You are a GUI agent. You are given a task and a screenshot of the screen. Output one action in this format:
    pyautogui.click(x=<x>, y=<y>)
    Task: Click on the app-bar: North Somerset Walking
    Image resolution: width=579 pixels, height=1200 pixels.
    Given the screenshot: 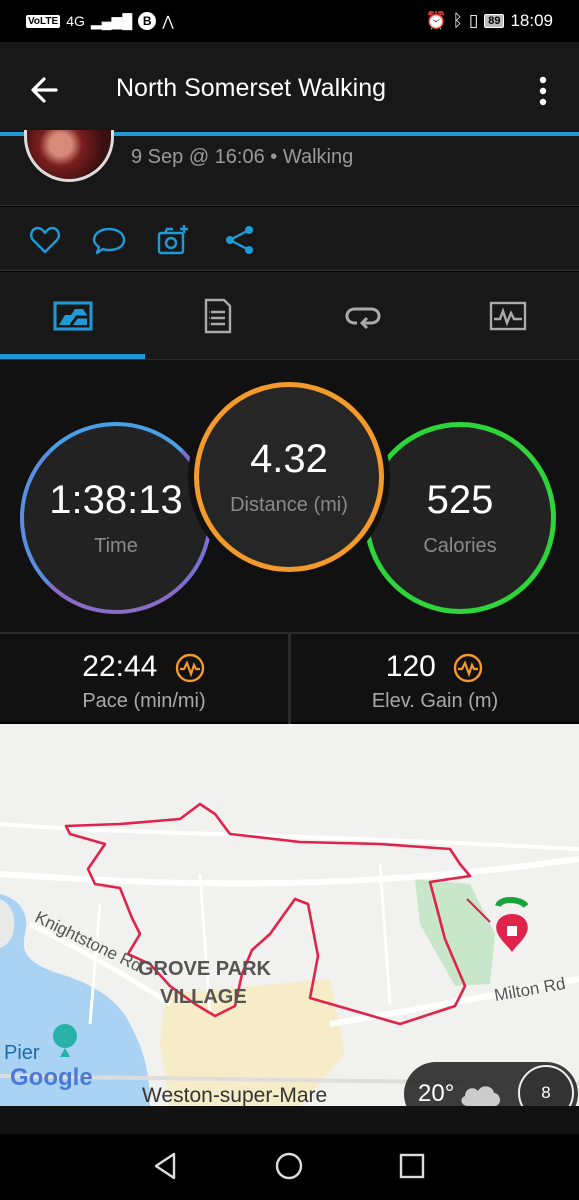 What is the action you would take?
    pyautogui.click(x=289, y=88)
    